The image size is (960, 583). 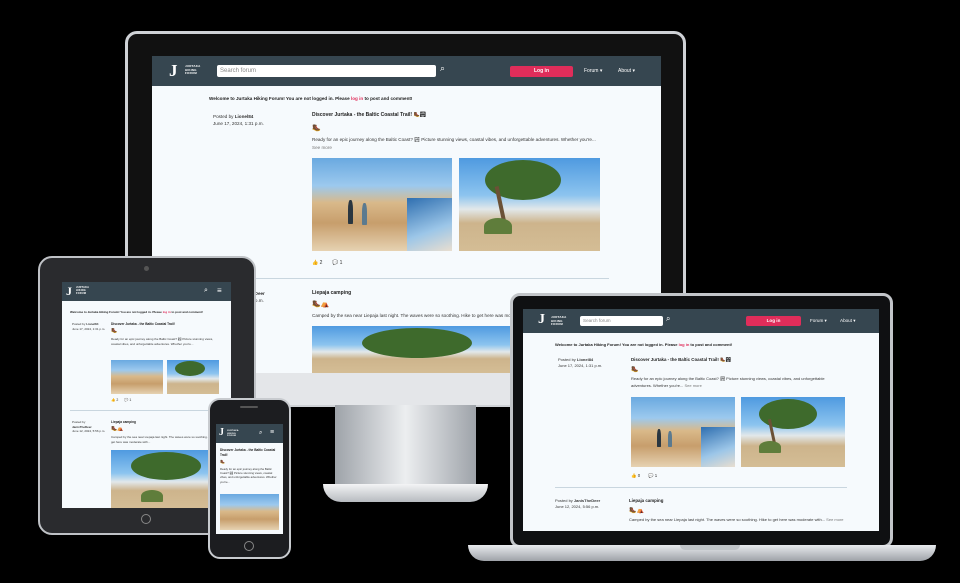 I want to click on like-button: 👍 0, so click(x=635, y=476).